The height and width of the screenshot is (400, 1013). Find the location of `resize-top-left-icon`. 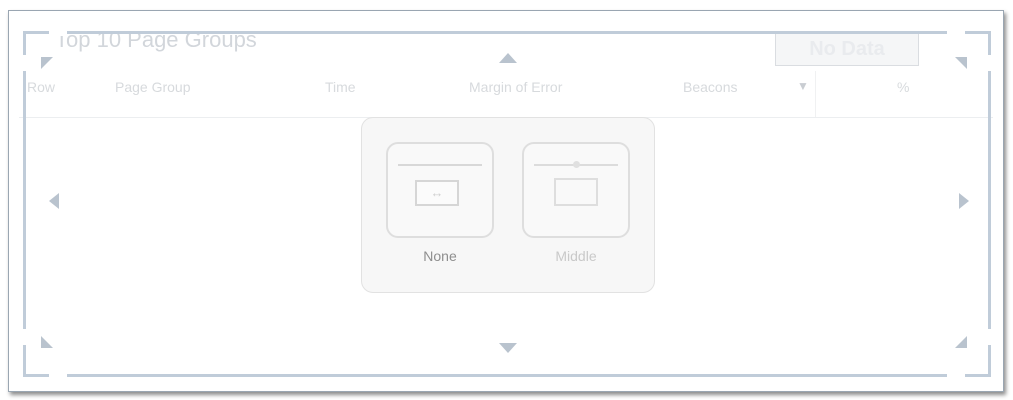

resize-top-left-icon is located at coordinates (47, 63).